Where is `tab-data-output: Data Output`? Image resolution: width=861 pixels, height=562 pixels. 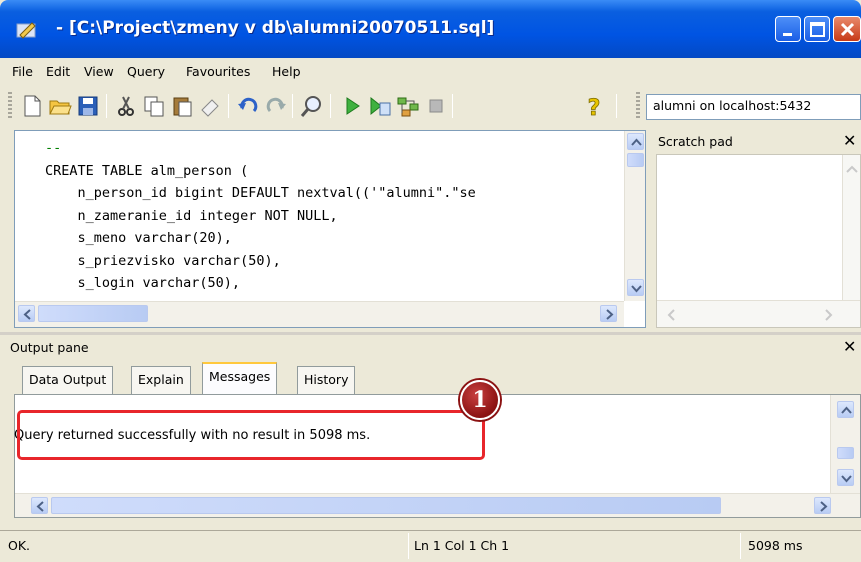 tab-data-output: Data Output is located at coordinates (68, 380).